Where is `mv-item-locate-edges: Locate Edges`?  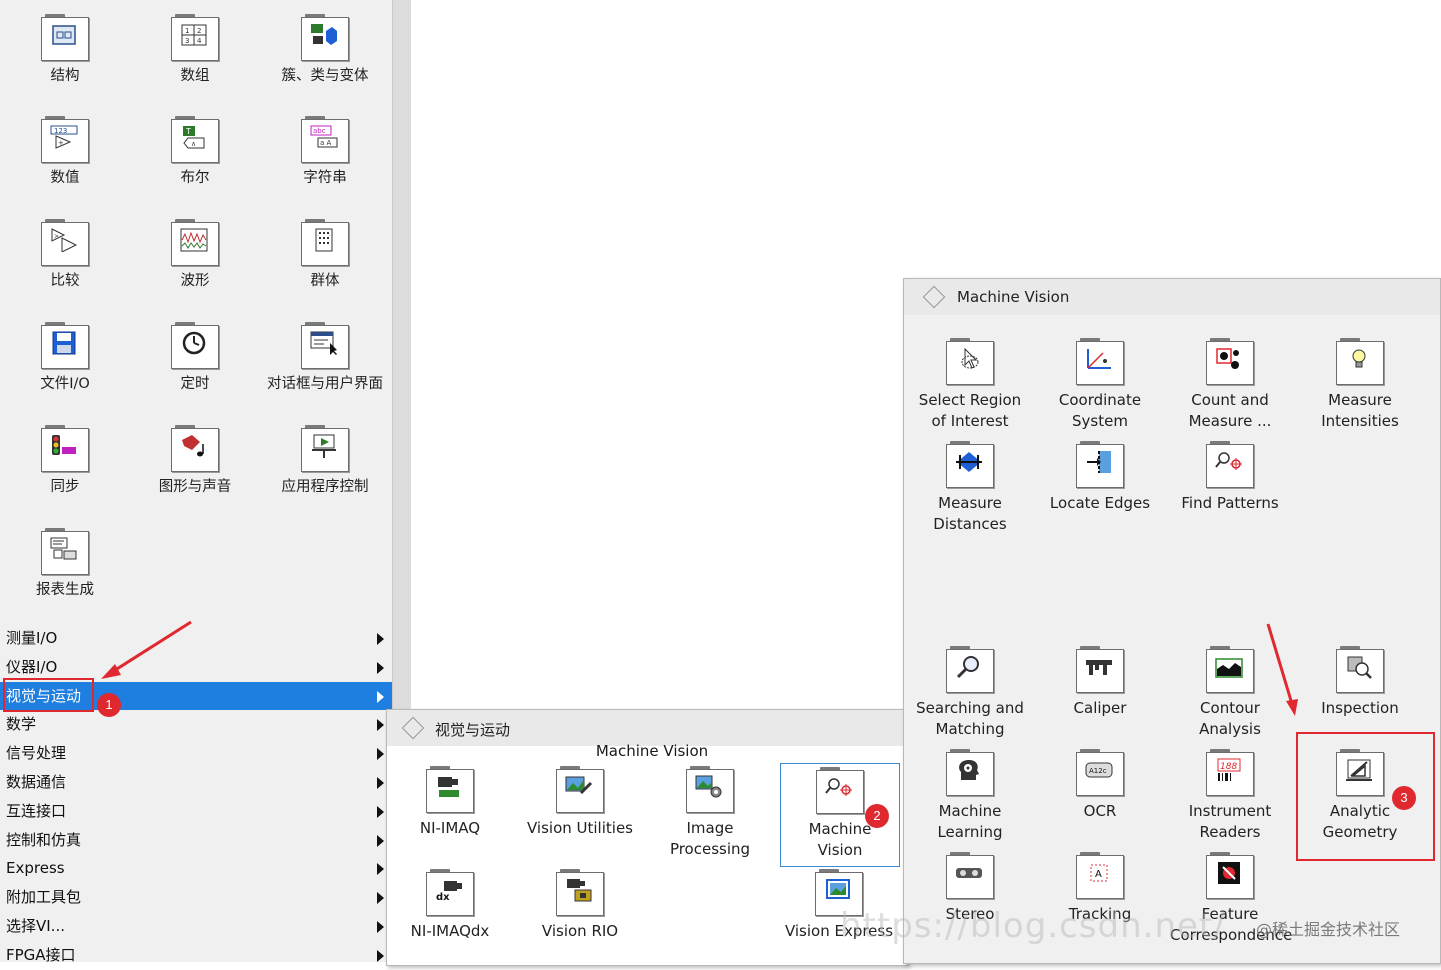 mv-item-locate-edges: Locate Edges is located at coordinates (1100, 477).